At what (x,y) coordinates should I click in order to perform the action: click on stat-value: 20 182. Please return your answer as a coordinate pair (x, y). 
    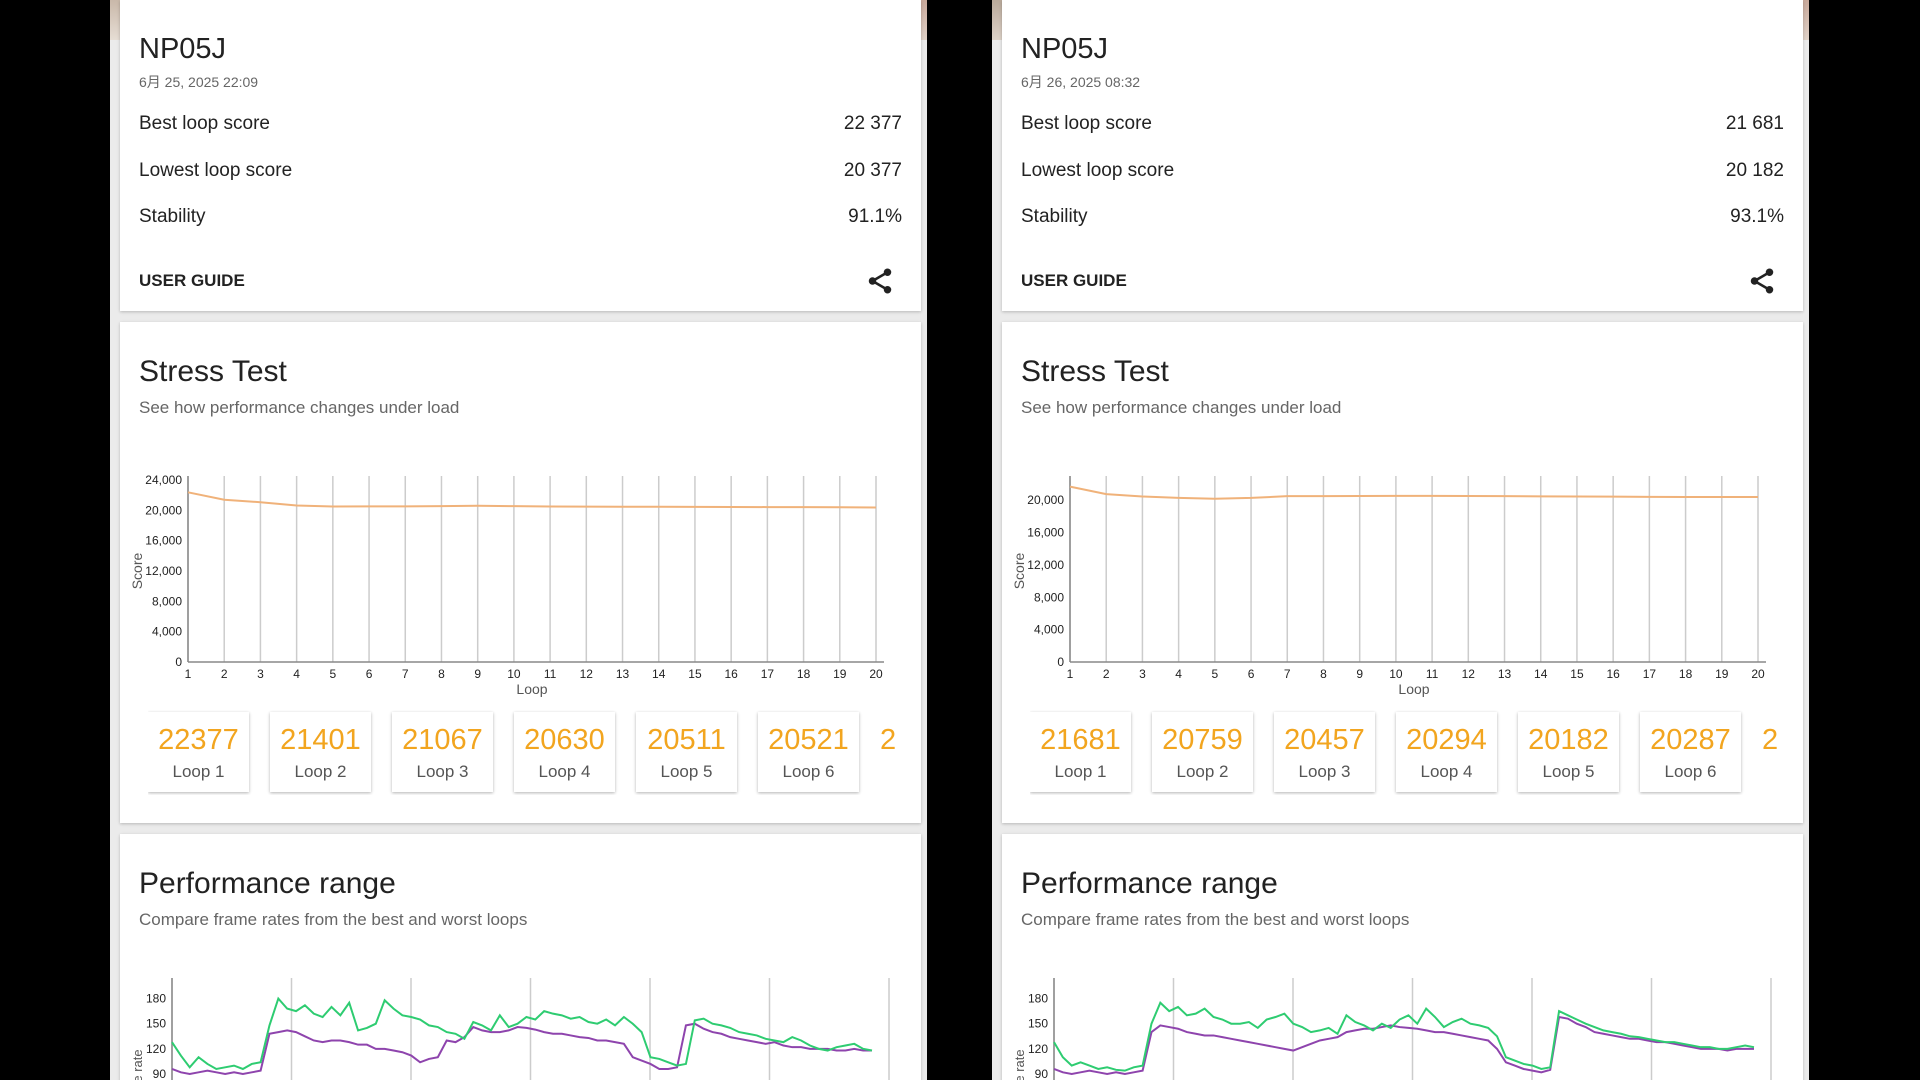
    Looking at the image, I should click on (1754, 170).